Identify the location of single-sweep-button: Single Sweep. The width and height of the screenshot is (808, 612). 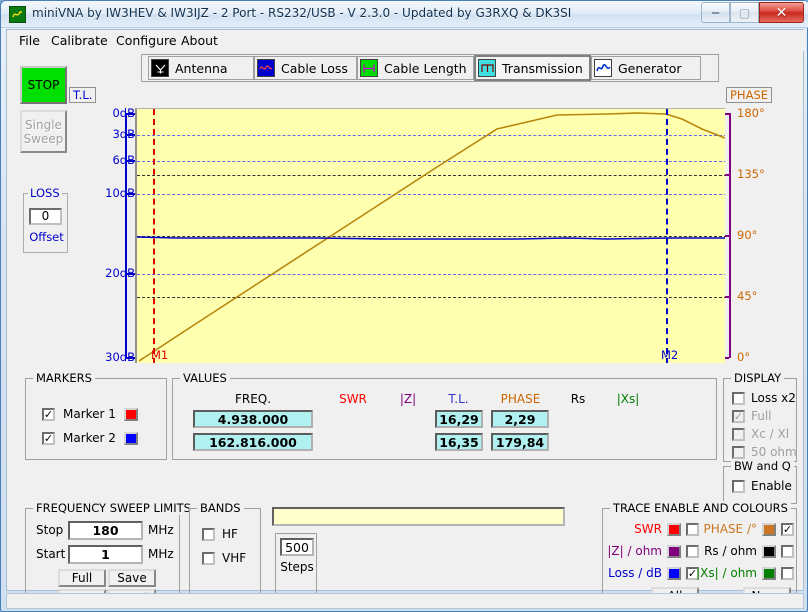
(43, 131).